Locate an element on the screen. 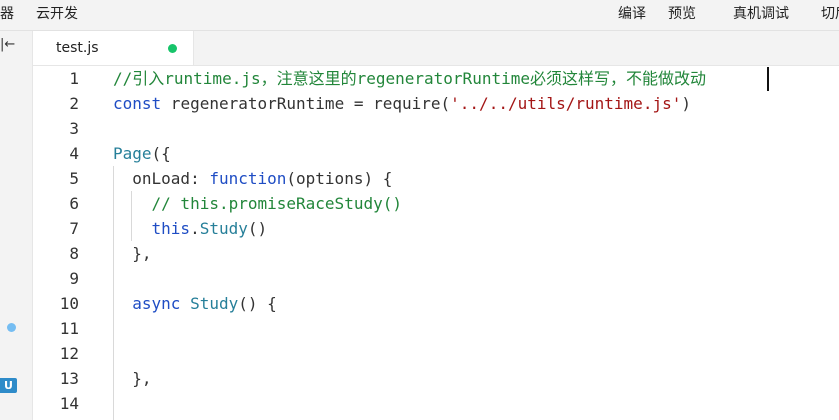 This screenshot has height=420, width=839. menu-item-device-debug: 真机调试 is located at coordinates (761, 14).